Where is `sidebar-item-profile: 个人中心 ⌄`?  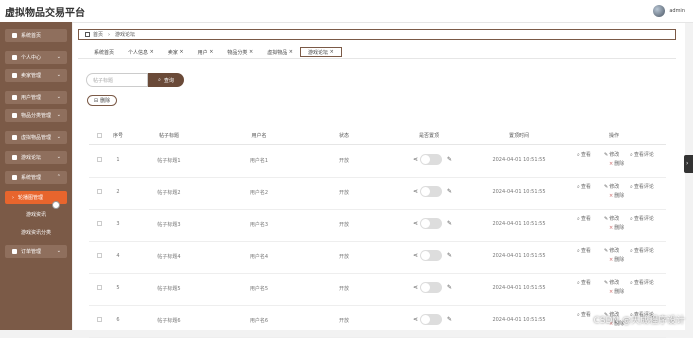 sidebar-item-profile: 个人中心 ⌄ is located at coordinates (36, 57).